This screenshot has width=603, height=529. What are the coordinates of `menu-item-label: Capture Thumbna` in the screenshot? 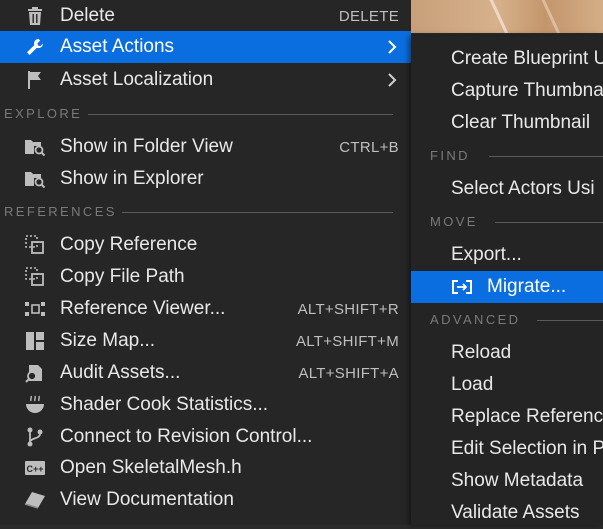 It's located at (527, 90).